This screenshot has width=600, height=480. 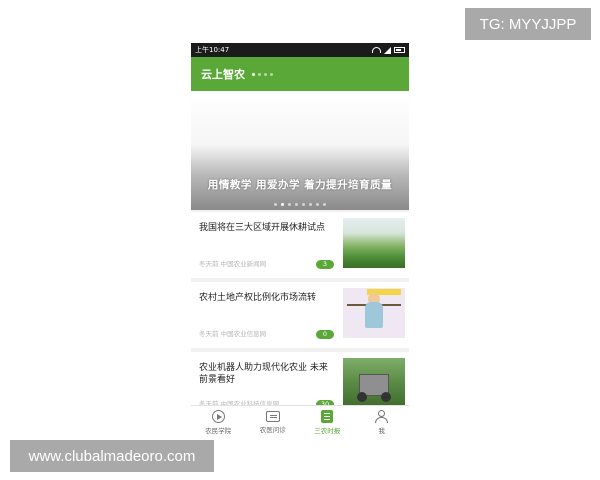 I want to click on tab-label: 农民学院, so click(x=218, y=431).